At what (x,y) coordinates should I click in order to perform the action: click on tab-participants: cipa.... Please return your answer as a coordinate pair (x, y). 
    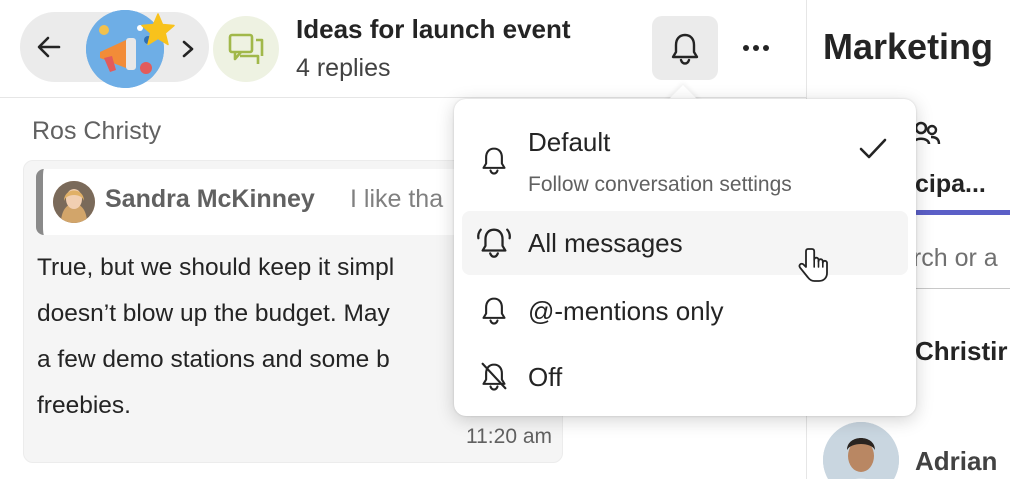
    Looking at the image, I should click on (950, 184).